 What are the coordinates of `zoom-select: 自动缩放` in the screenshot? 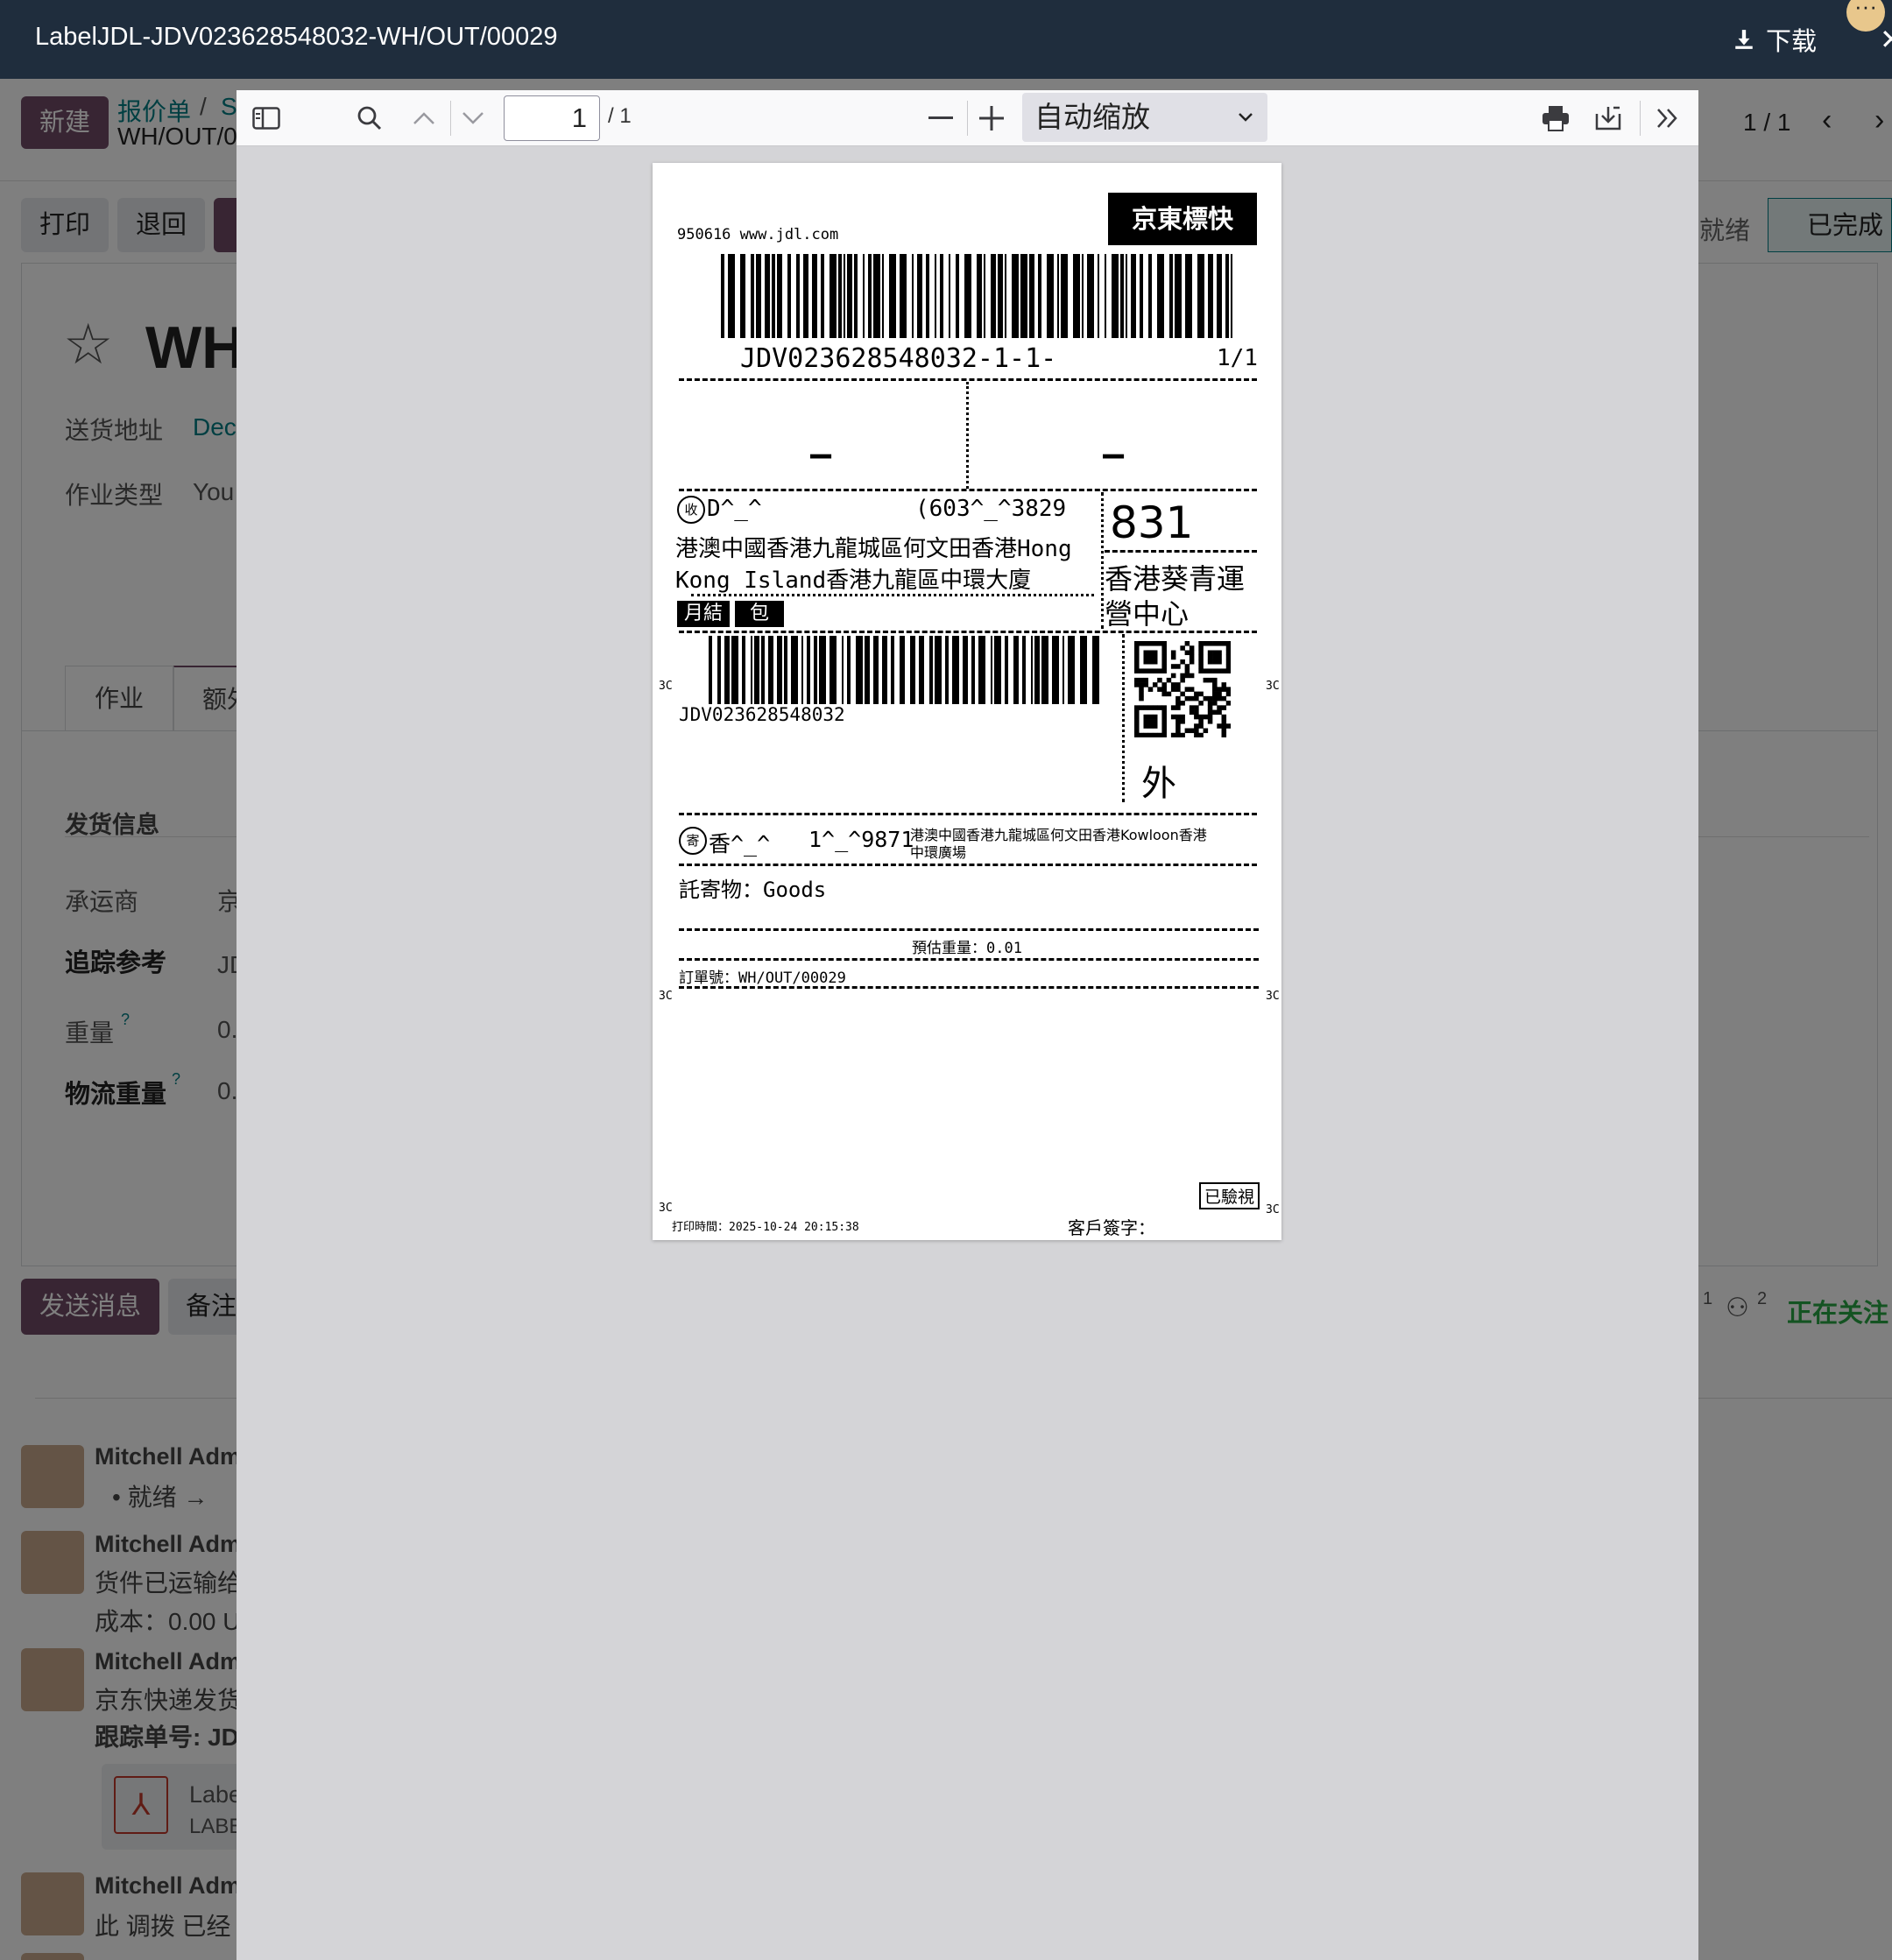 It's located at (1144, 117).